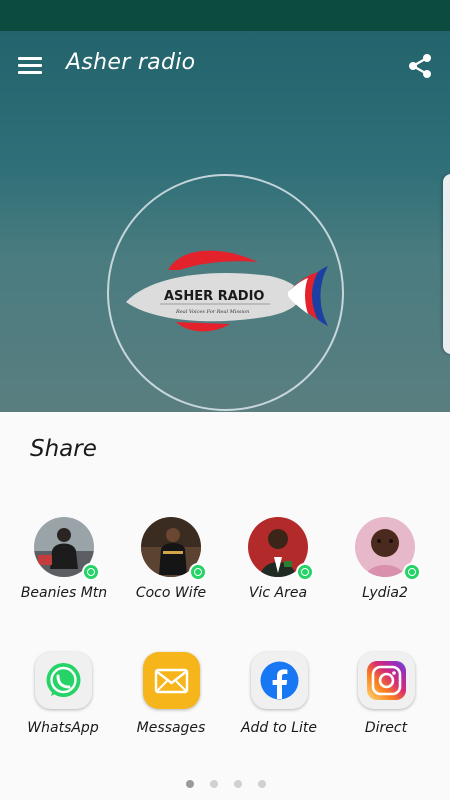 This screenshot has width=450, height=800. I want to click on page-indicator, so click(226, 785).